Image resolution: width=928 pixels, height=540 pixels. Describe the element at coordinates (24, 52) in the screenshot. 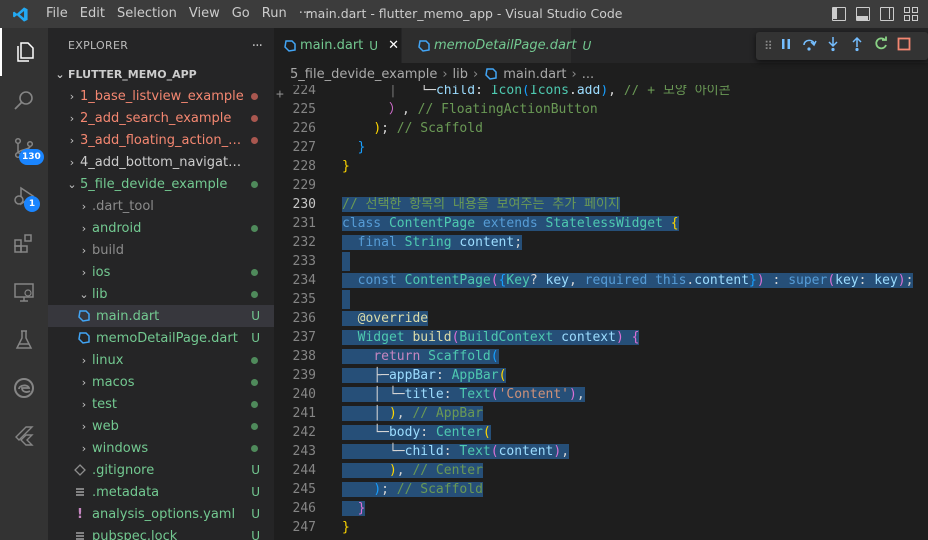

I see `explorer-icon` at that location.